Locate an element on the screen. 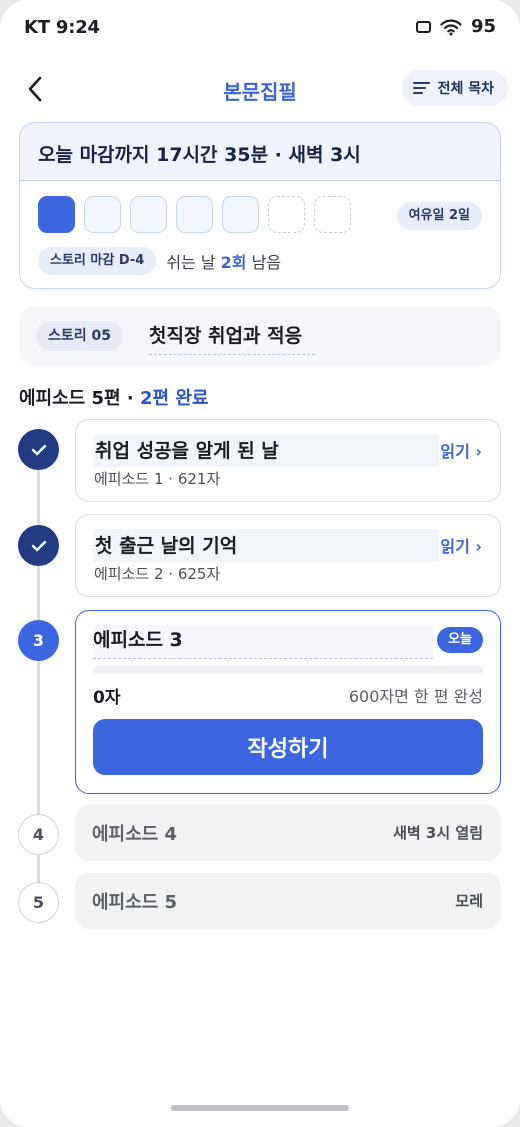 This screenshot has height=1127, width=520. deadline-footer: 스토리 마감 D-4 쉬는 날 2회 남음 is located at coordinates (159, 261).